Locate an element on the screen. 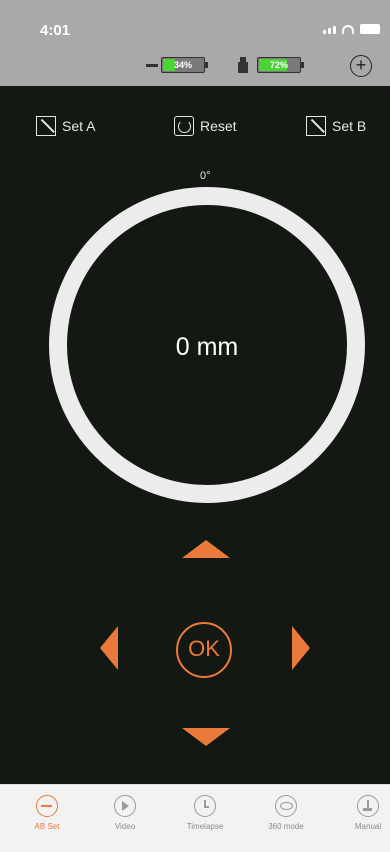  reset-label: Reset is located at coordinates (218, 126).